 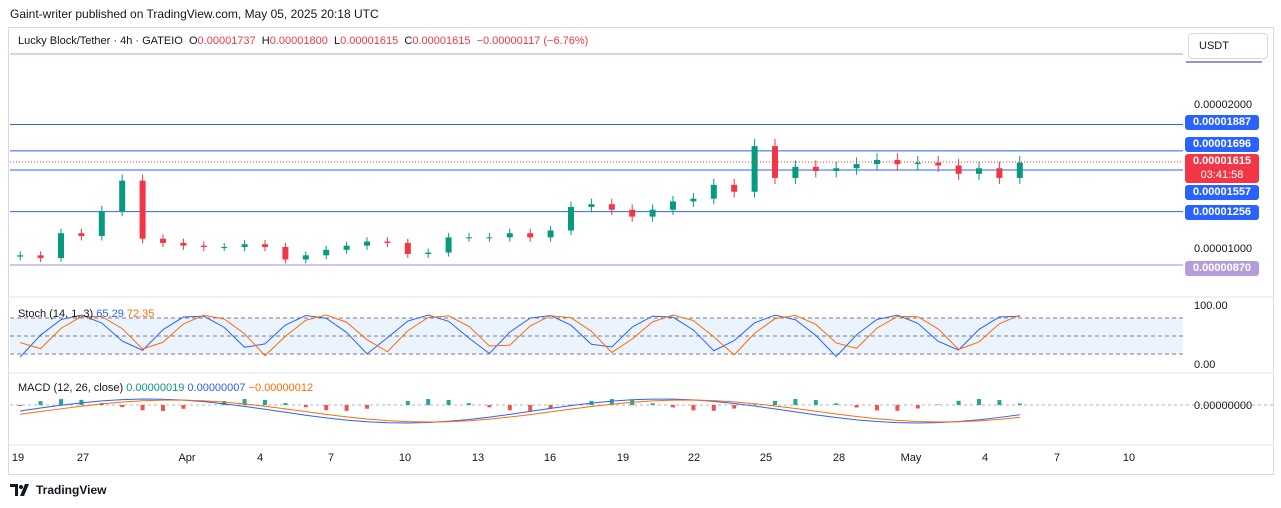 What do you see at coordinates (478, 458) in the screenshot?
I see `x-tick-label: 13` at bounding box center [478, 458].